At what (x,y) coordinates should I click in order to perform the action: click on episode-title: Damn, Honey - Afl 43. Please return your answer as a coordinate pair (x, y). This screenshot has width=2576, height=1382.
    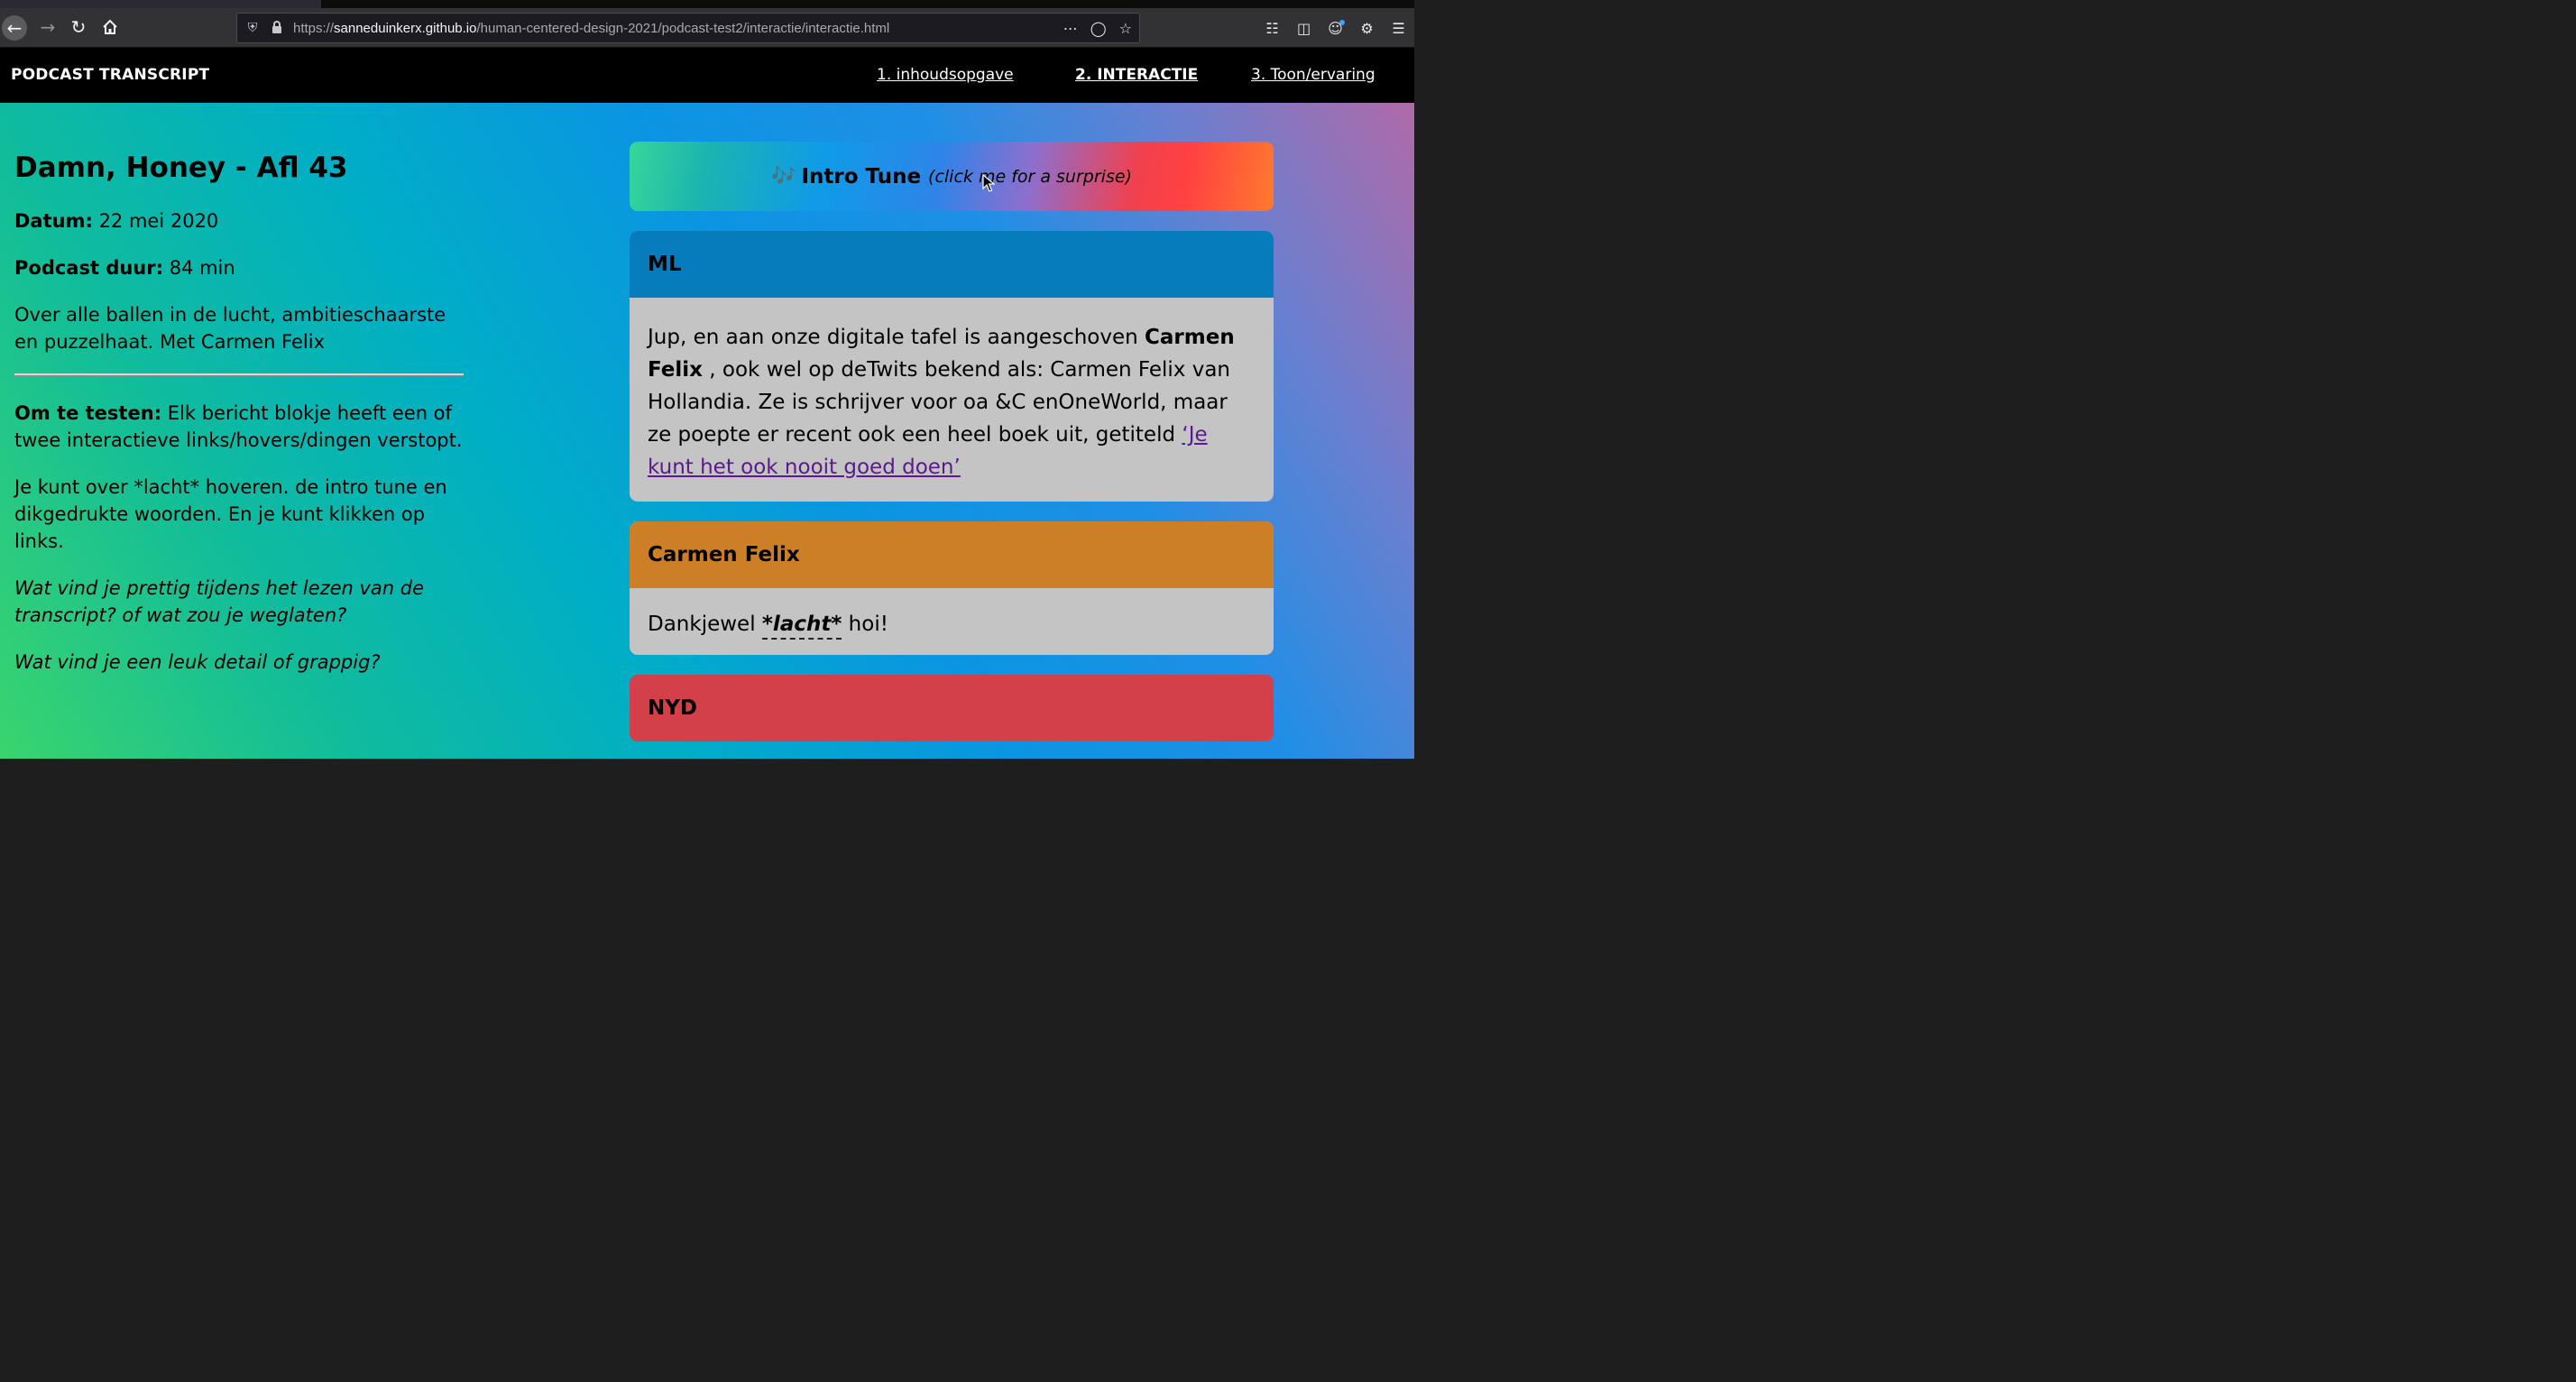
    Looking at the image, I should click on (181, 168).